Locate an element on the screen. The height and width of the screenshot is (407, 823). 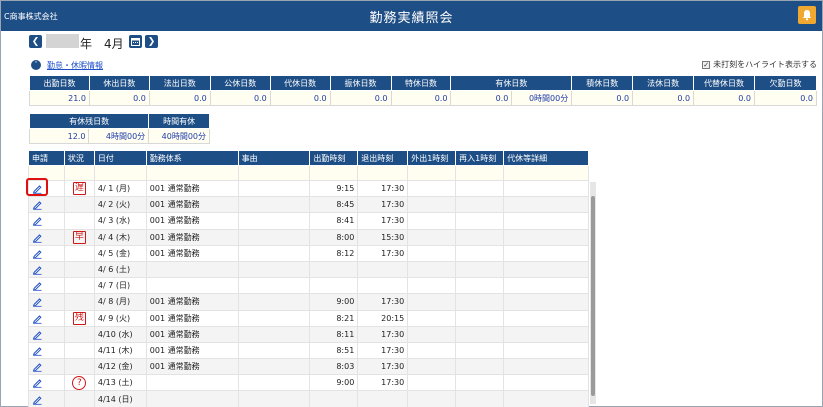
highlight-toggle: ✓ 未打刻をハイライト表示する is located at coordinates (759, 64).